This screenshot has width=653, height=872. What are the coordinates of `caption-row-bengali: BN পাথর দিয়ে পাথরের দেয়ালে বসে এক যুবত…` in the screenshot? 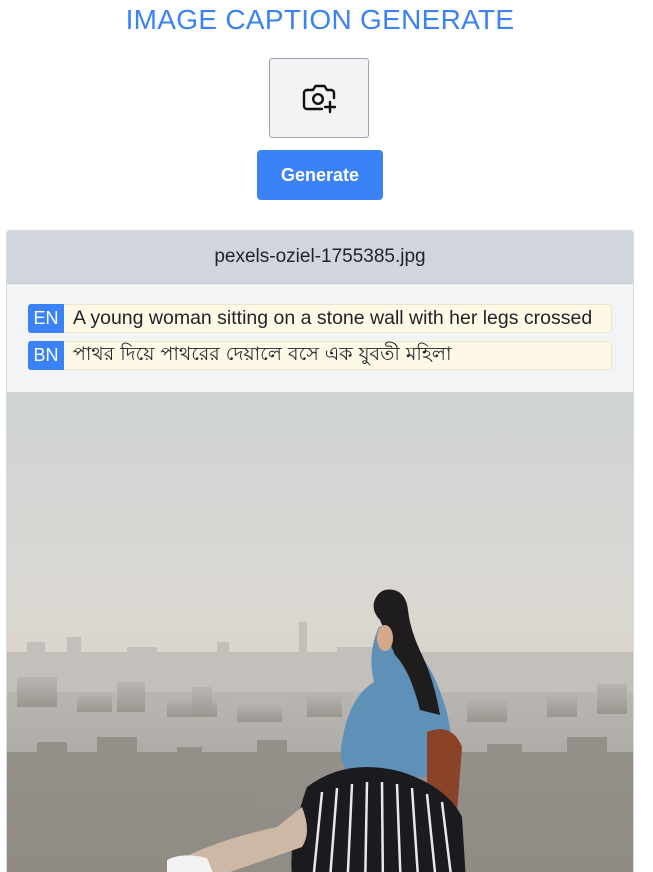 It's located at (320, 355).